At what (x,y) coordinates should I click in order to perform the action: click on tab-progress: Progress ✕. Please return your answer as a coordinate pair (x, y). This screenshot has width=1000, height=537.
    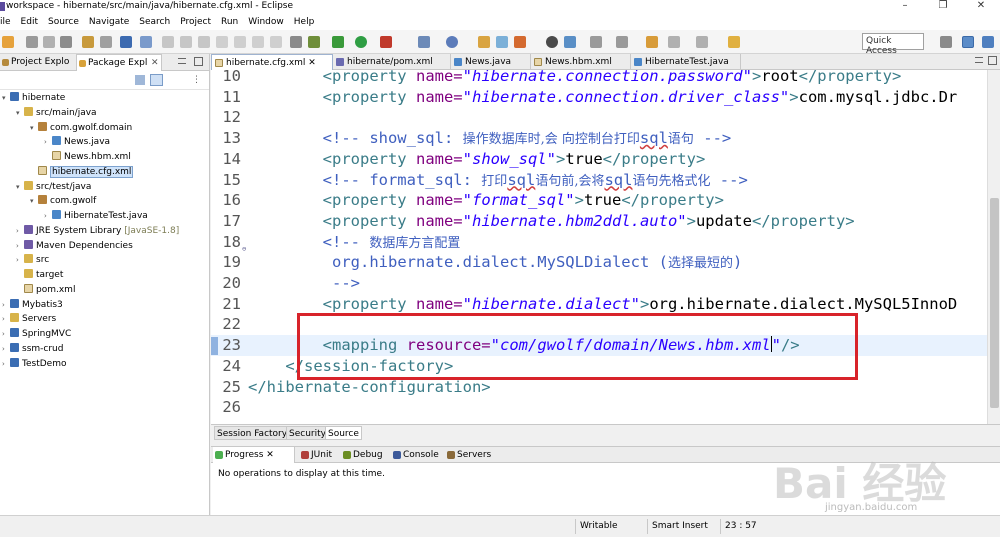
    Looking at the image, I should click on (254, 455).